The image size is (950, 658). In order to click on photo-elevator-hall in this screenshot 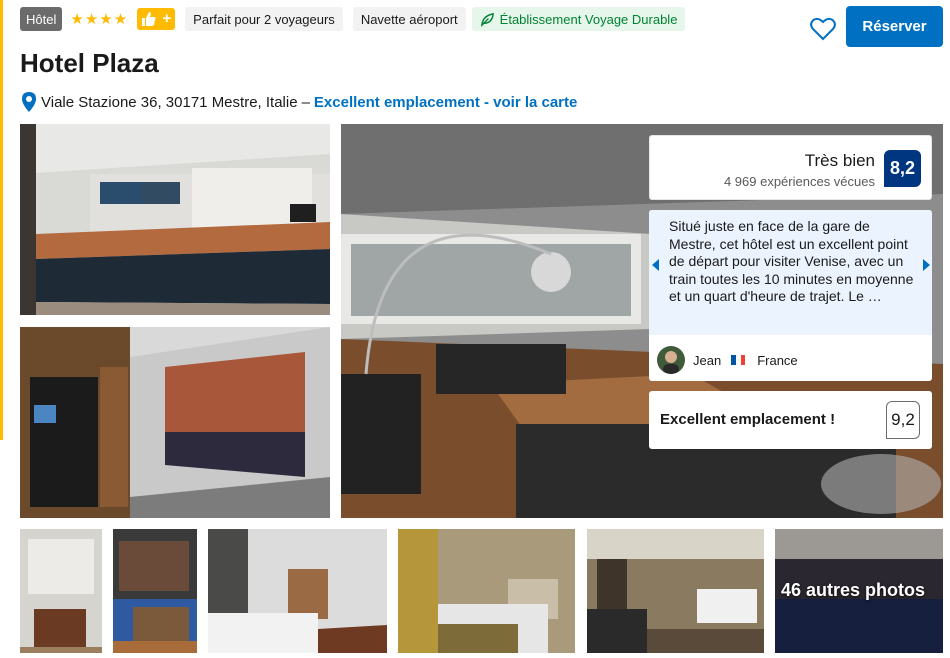, I will do `click(175, 422)`.